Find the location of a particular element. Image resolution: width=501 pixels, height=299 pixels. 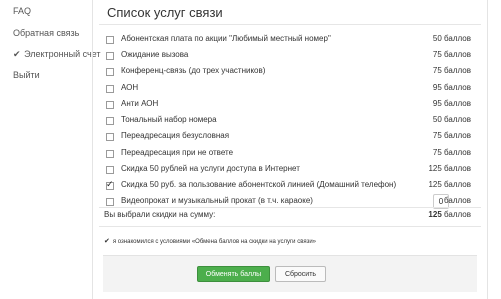

sidebar-item-label: Выйти is located at coordinates (26, 75).